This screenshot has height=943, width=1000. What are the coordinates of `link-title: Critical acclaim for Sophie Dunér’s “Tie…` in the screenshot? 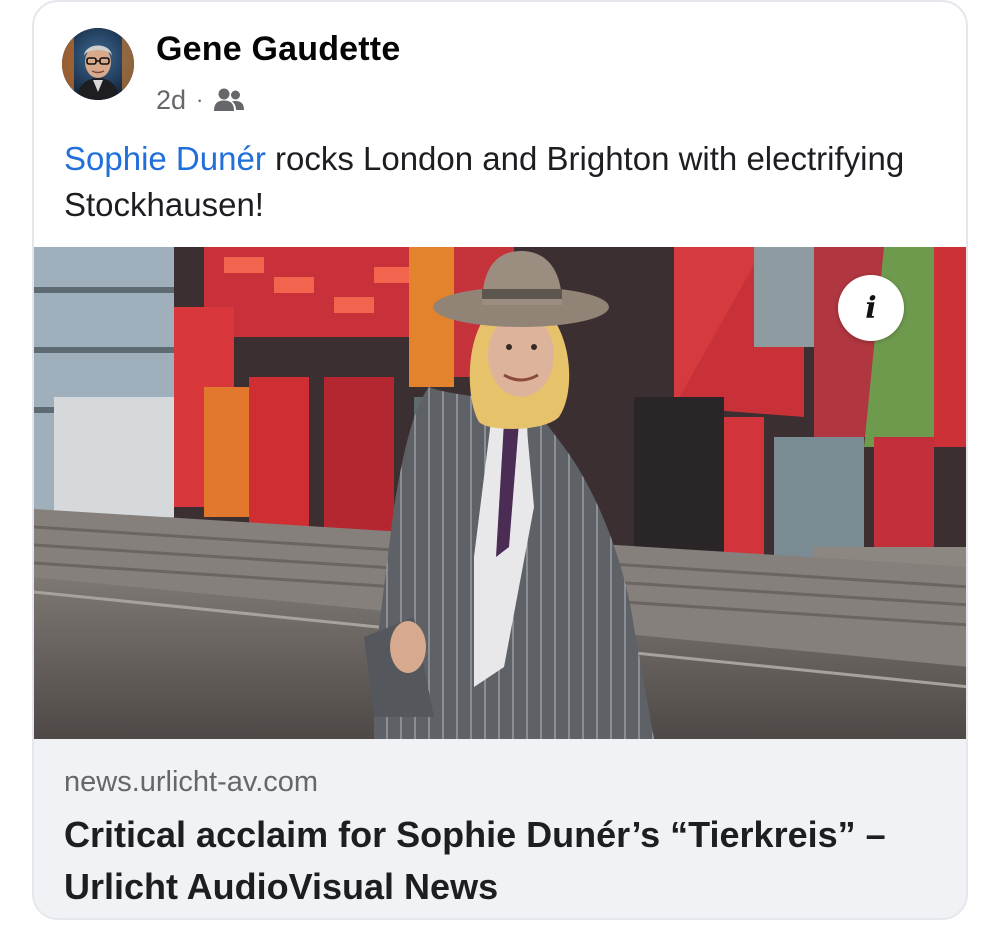 It's located at (504, 861).